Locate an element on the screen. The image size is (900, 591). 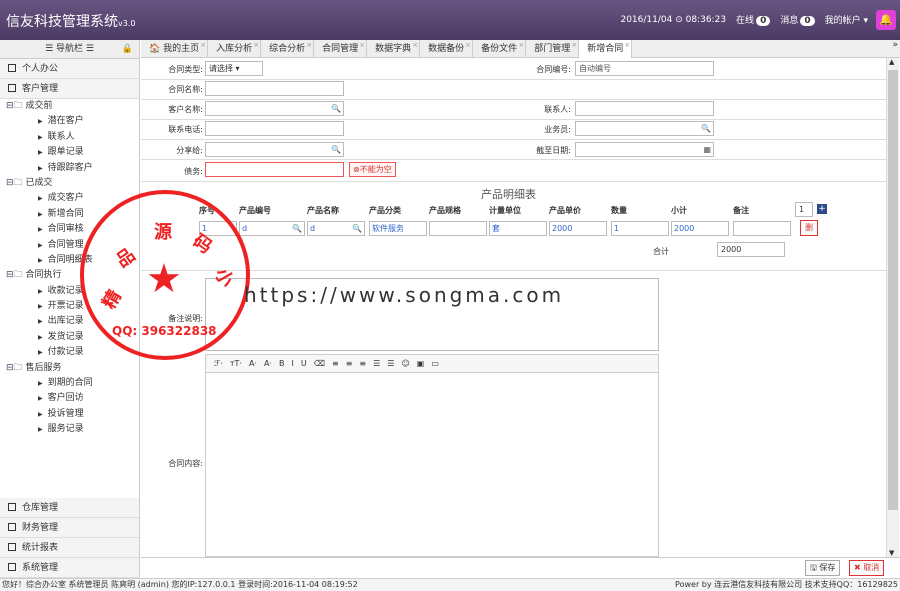
contract-name-input is located at coordinates (274, 88).